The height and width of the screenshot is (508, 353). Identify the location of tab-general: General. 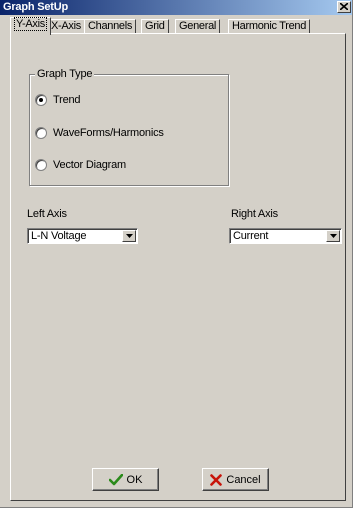
(198, 26).